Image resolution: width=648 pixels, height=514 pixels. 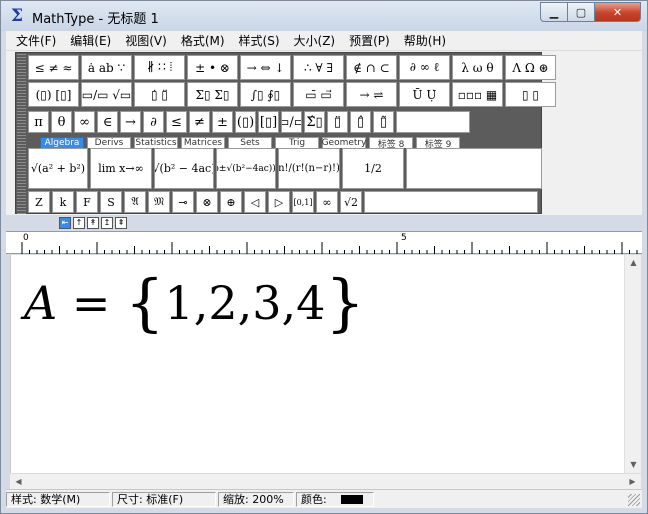 What do you see at coordinates (65, 223) in the screenshot?
I see `left-tab-icon: ⇤` at bounding box center [65, 223].